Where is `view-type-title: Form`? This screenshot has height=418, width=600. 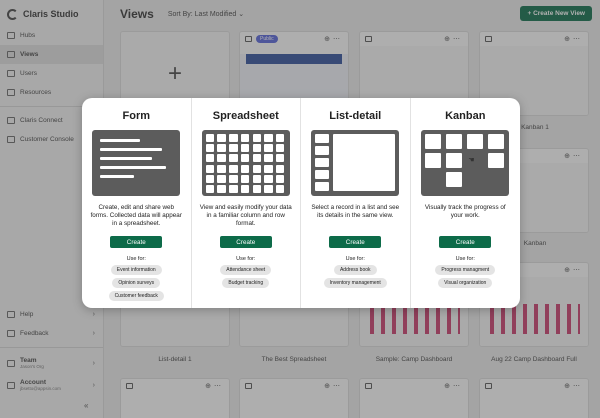
view-type-title: Form is located at coordinates (136, 116).